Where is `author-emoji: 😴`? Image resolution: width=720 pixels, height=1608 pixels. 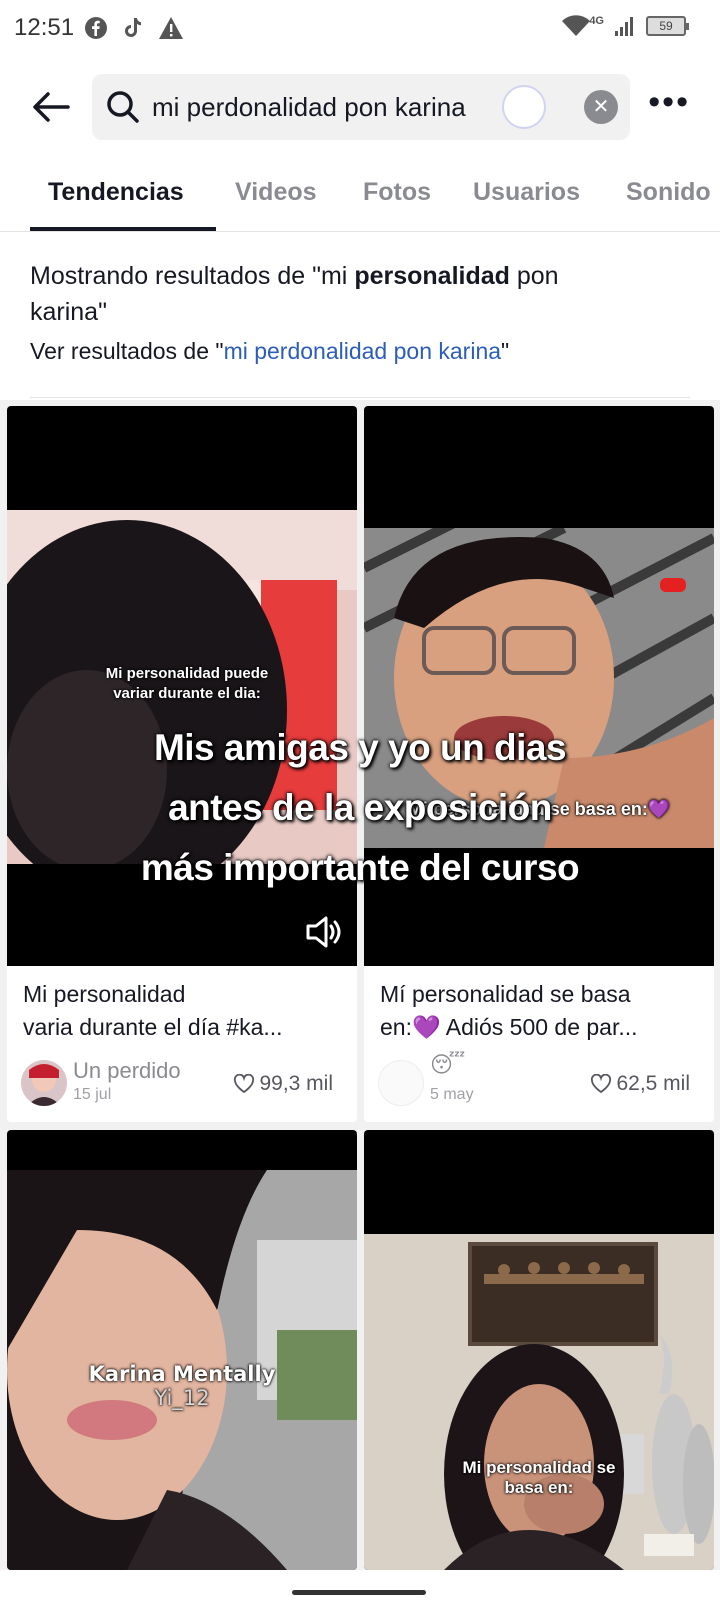
author-emoji: 😴 is located at coordinates (447, 1065).